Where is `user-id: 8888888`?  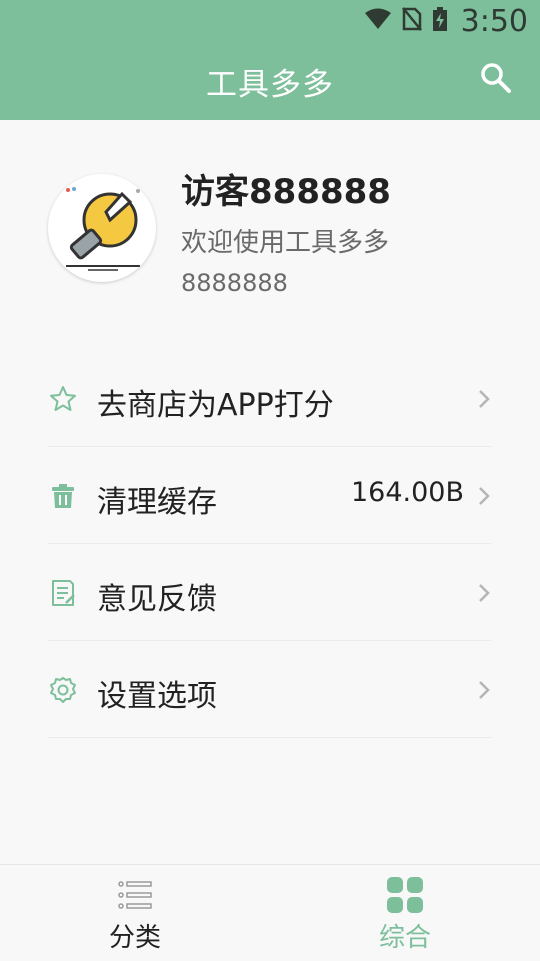
user-id: 8888888 is located at coordinates (234, 283).